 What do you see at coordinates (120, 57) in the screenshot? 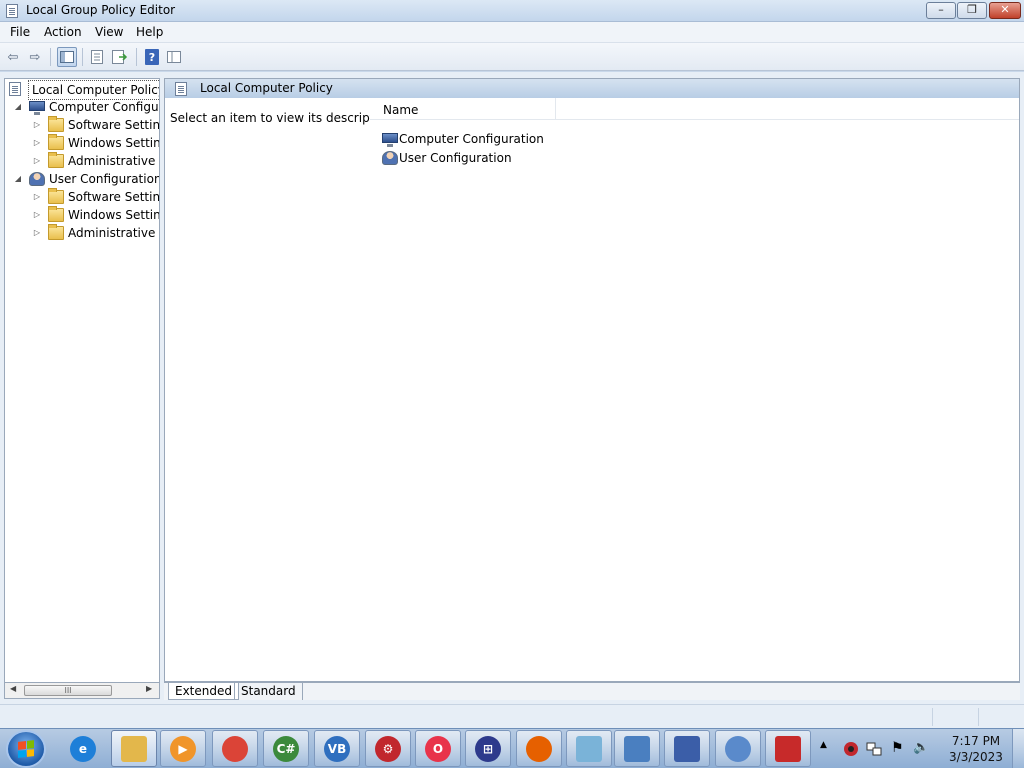
I see `export-list-icon` at bounding box center [120, 57].